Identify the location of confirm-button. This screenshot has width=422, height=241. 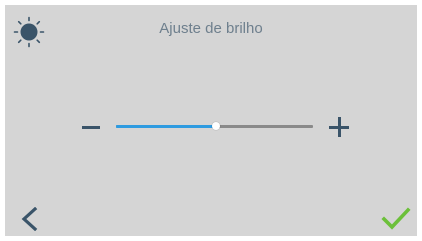
(396, 219).